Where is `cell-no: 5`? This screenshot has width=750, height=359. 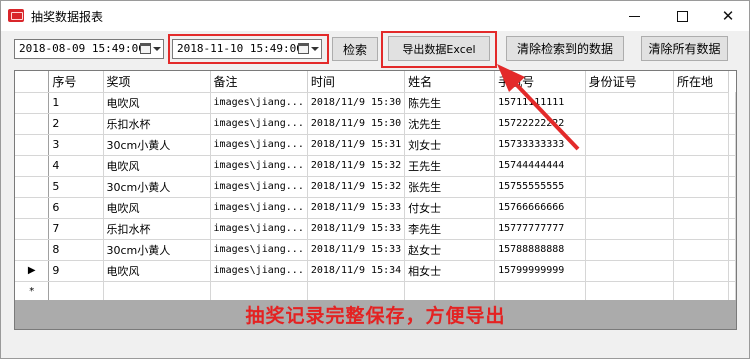 cell-no: 5 is located at coordinates (76, 187).